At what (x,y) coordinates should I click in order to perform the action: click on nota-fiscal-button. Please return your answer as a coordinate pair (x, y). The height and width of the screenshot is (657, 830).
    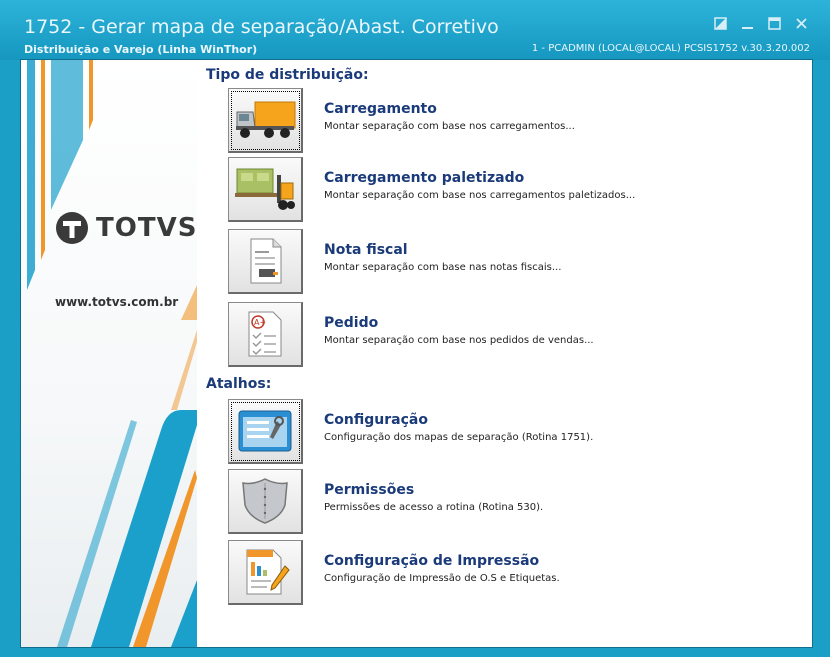
    Looking at the image, I should click on (265, 261).